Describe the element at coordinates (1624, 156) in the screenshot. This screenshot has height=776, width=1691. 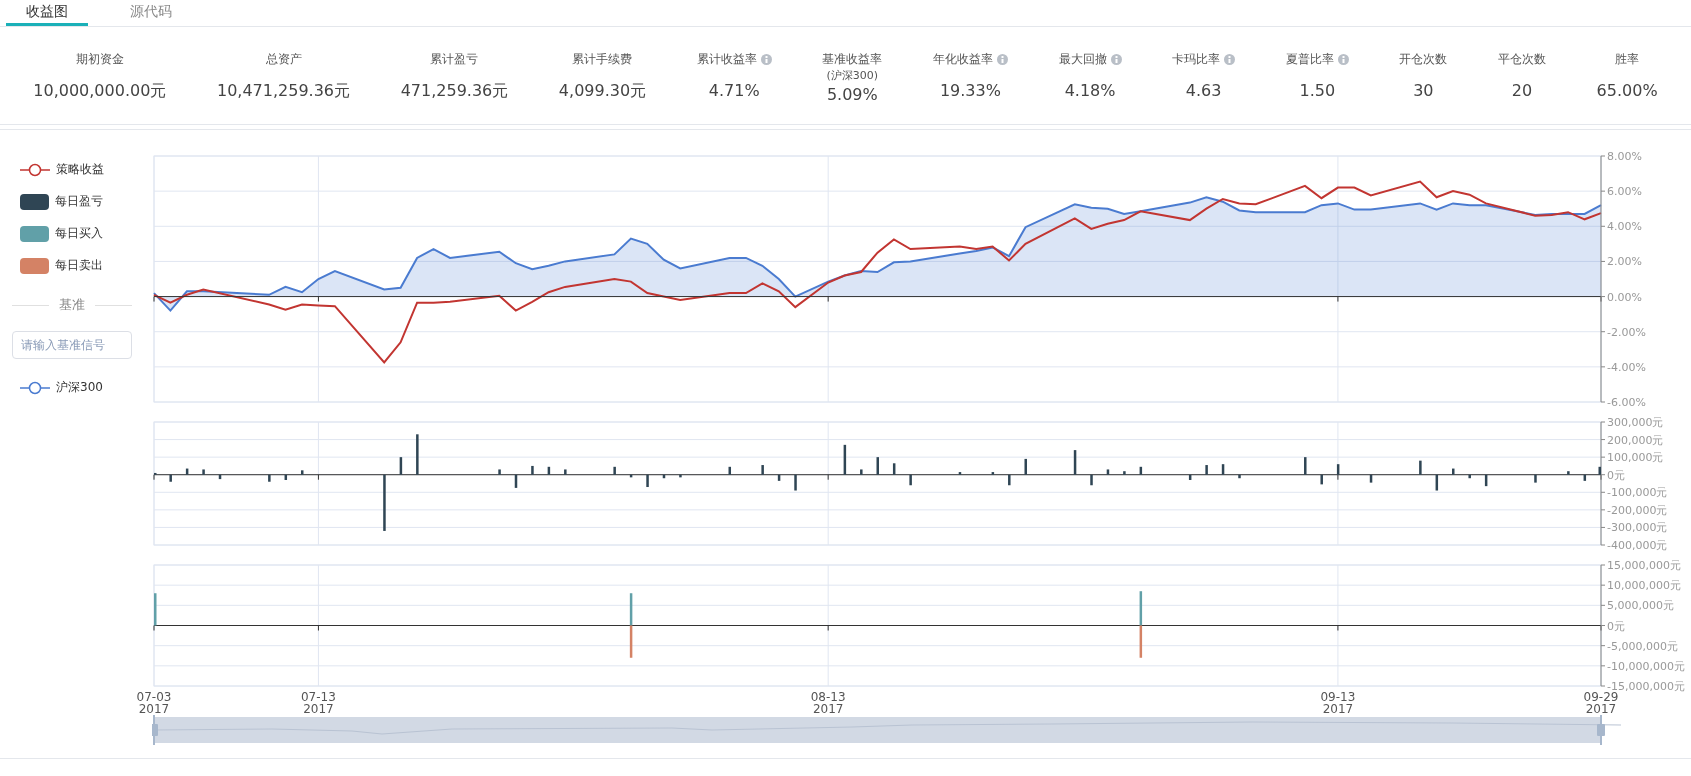
I see `axis-label: 8.00%` at that location.